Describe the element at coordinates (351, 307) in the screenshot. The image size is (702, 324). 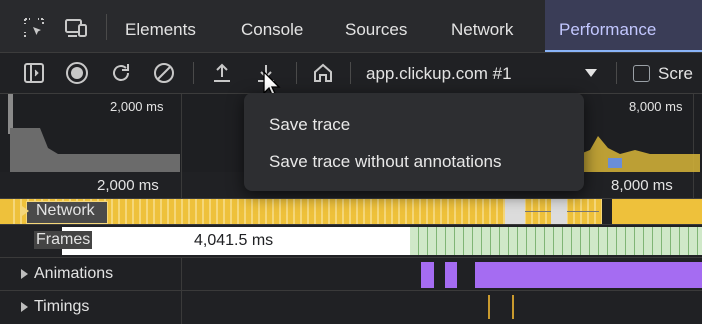
I see `timings-track: Timings` at that location.